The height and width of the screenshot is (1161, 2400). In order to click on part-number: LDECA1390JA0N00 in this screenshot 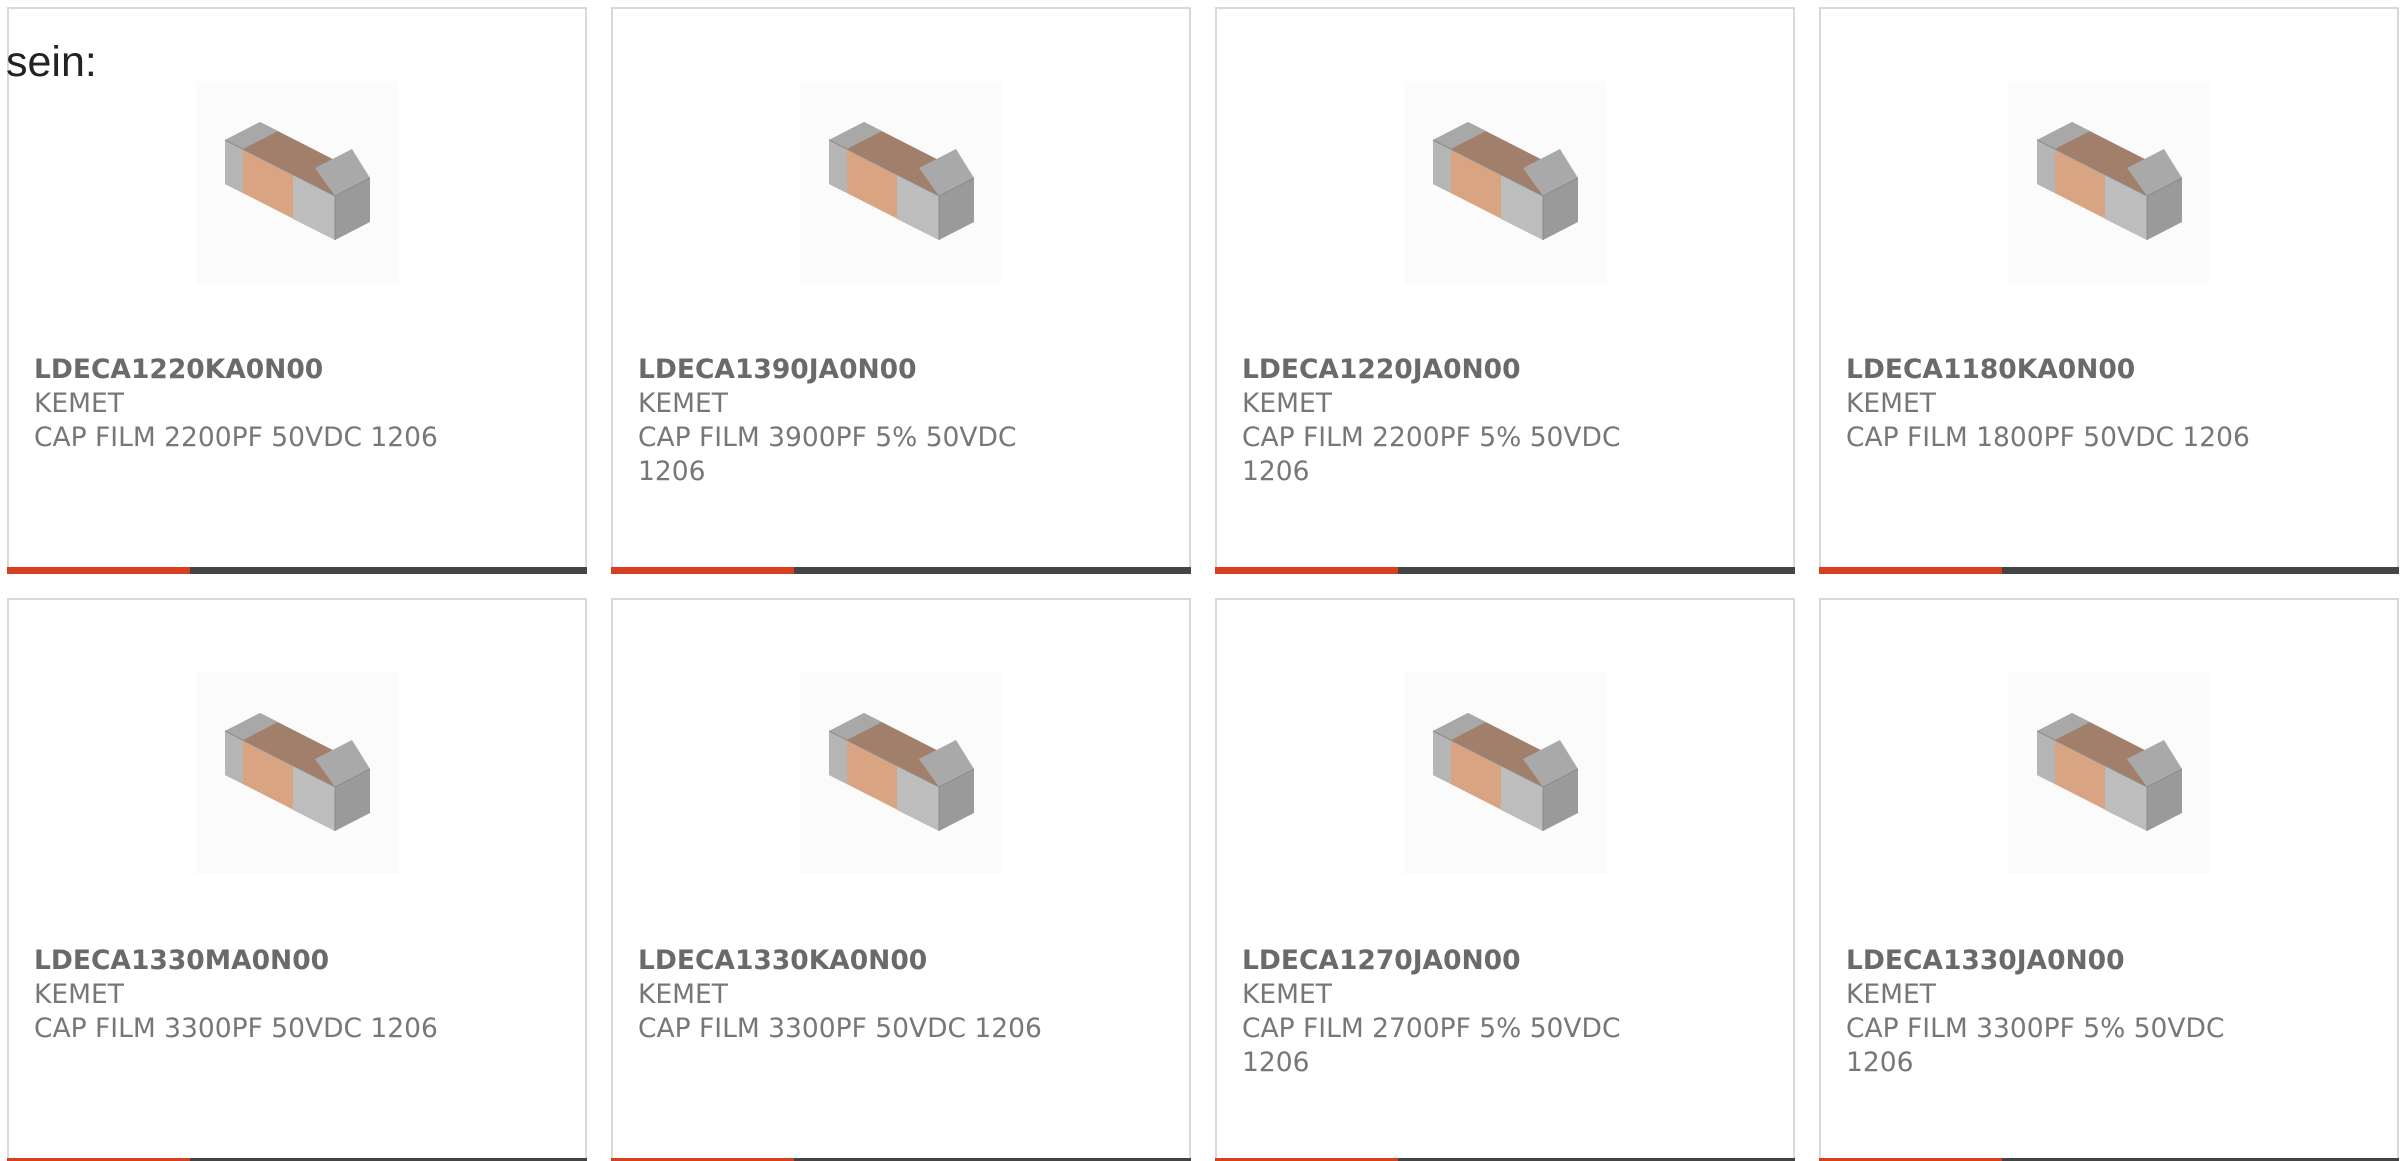, I will do `click(853, 370)`.